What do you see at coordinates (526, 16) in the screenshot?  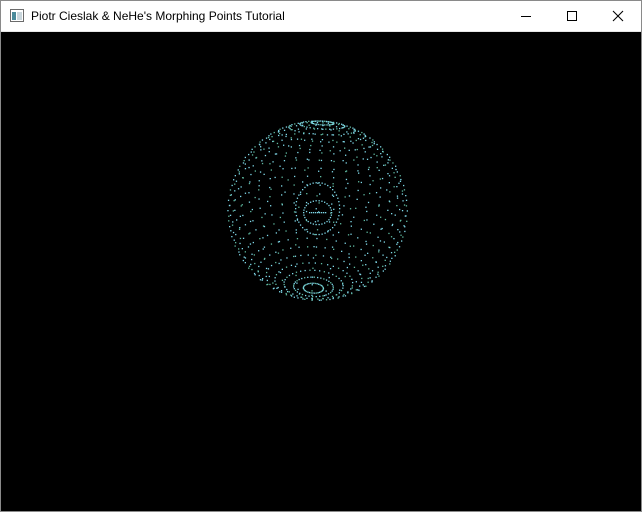 I see `minimize-button` at bounding box center [526, 16].